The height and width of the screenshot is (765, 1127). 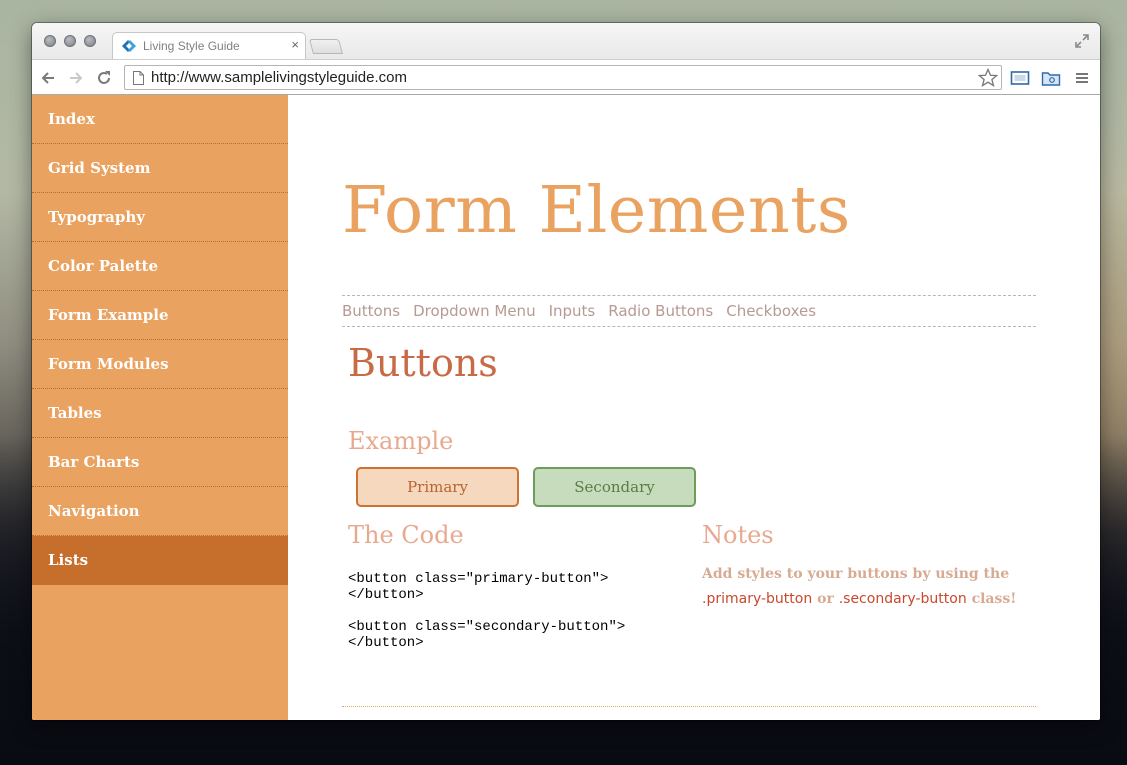 I want to click on close-window-button, so click(x=50, y=41).